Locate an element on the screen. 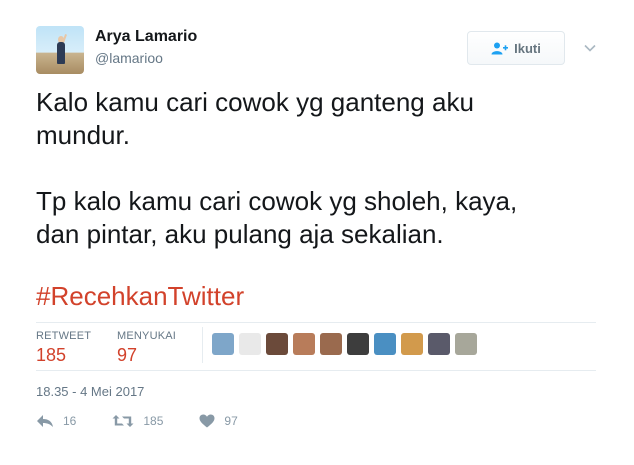 The image size is (634, 465). reply-button: 16 is located at coordinates (56, 421).